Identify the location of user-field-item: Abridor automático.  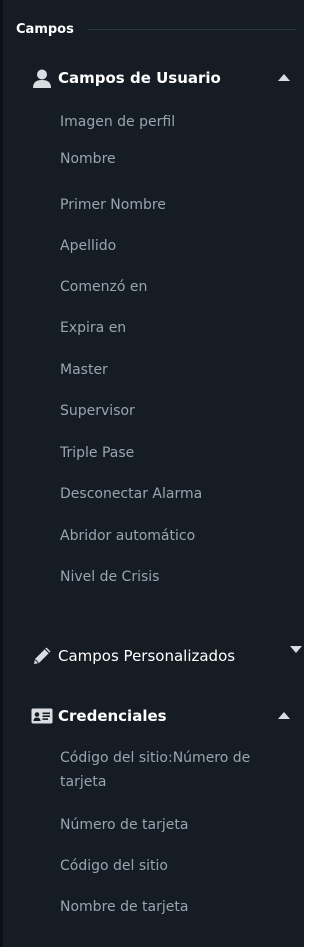
(180, 536).